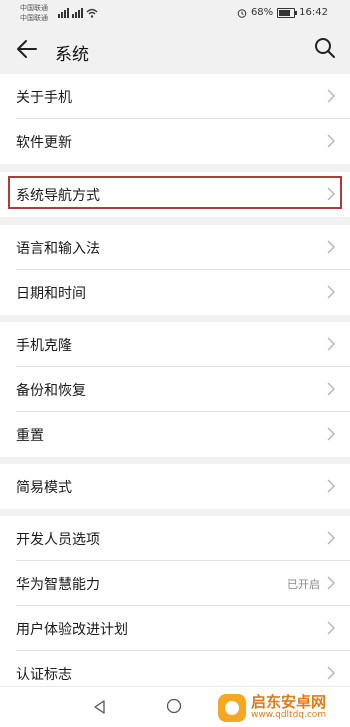 This screenshot has width=350, height=727. Describe the element at coordinates (175, 141) in the screenshot. I see `settings-item-software-update: 软件更新` at that location.